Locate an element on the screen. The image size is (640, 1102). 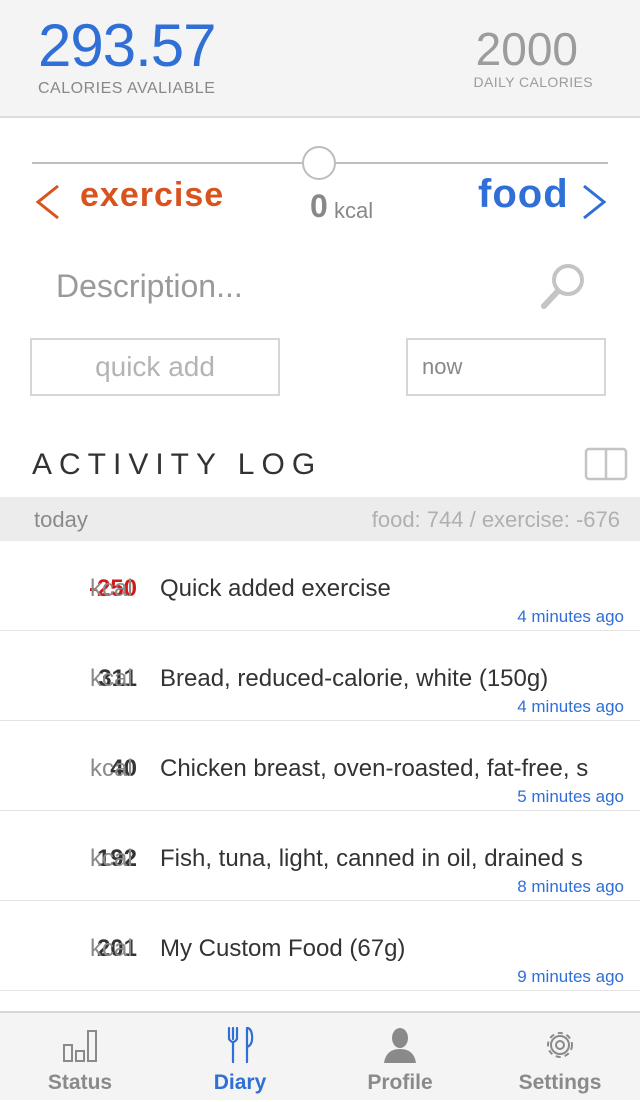
tab-label: Settings is located at coordinates (560, 1082).